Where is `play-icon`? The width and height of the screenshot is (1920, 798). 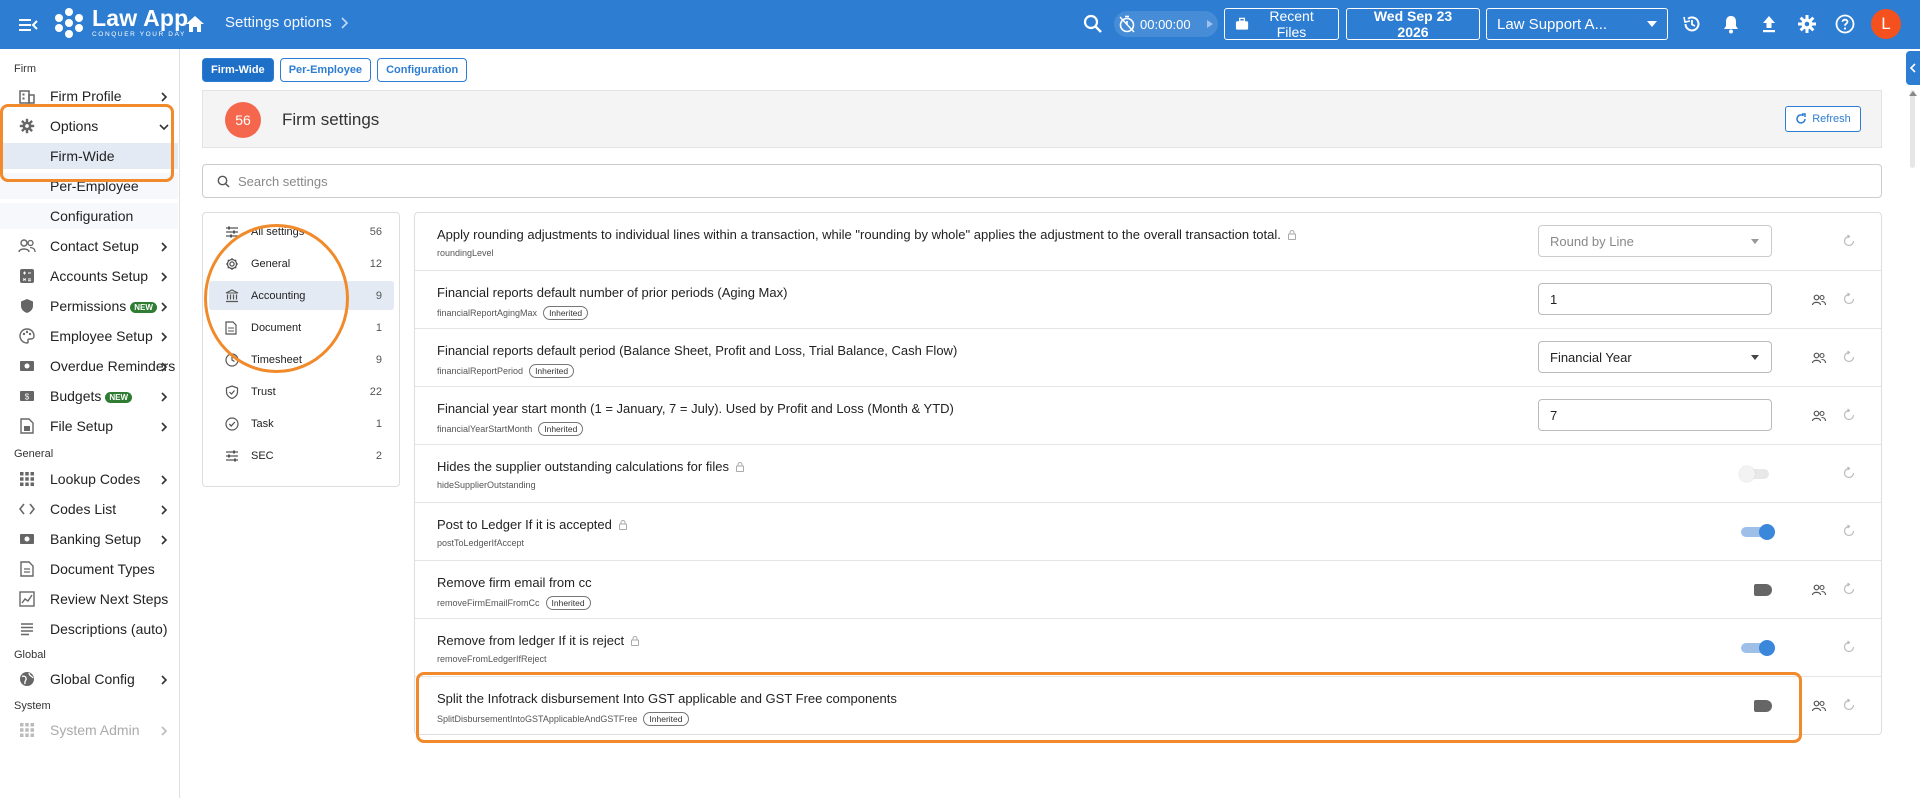
play-icon is located at coordinates (1210, 24).